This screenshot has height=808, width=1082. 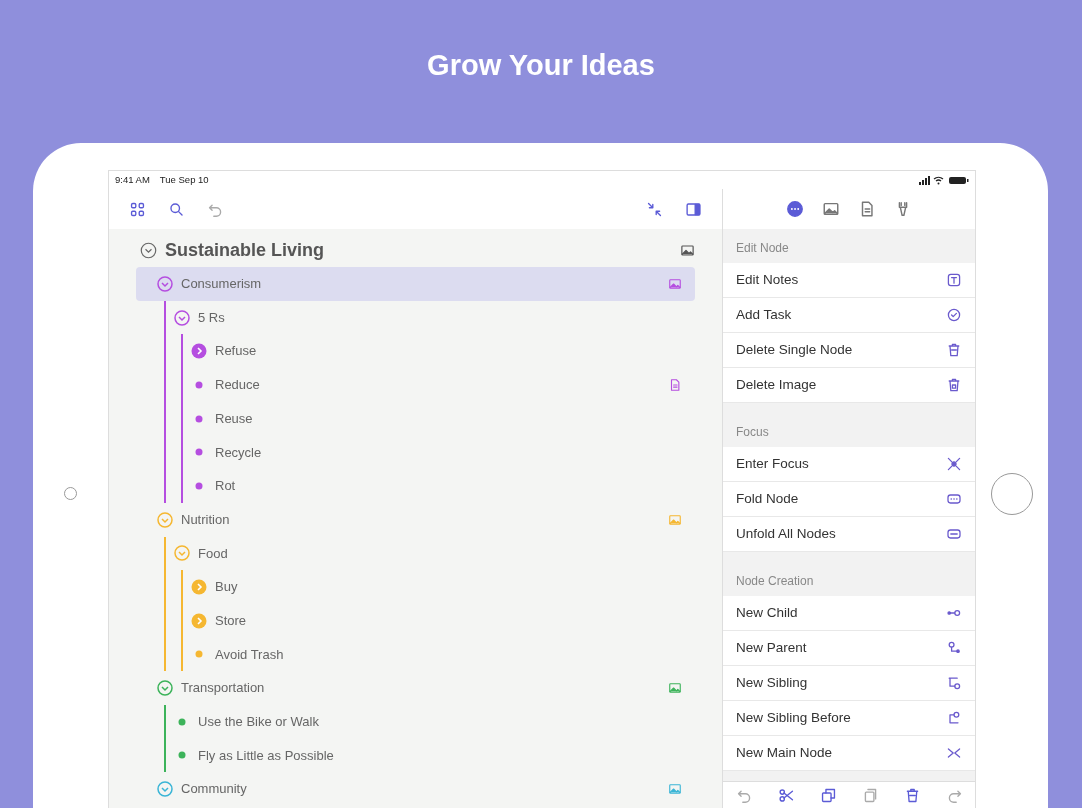 I want to click on node-label: Avoid Trash, so click(x=249, y=654).